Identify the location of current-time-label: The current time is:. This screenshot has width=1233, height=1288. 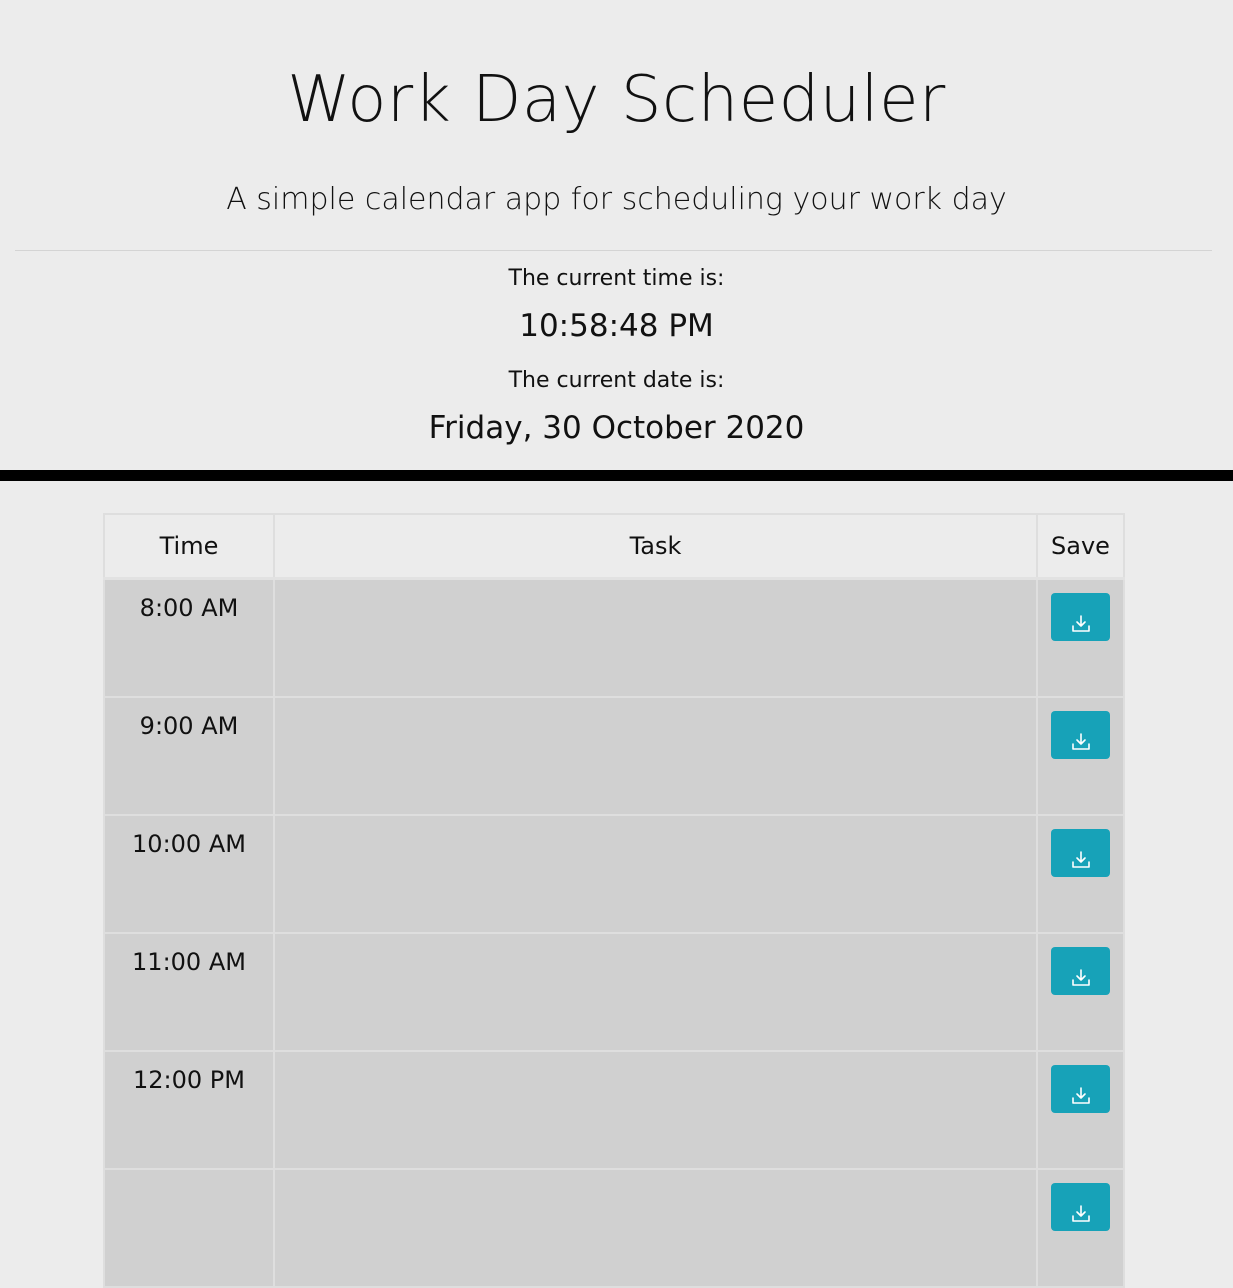
(616, 278).